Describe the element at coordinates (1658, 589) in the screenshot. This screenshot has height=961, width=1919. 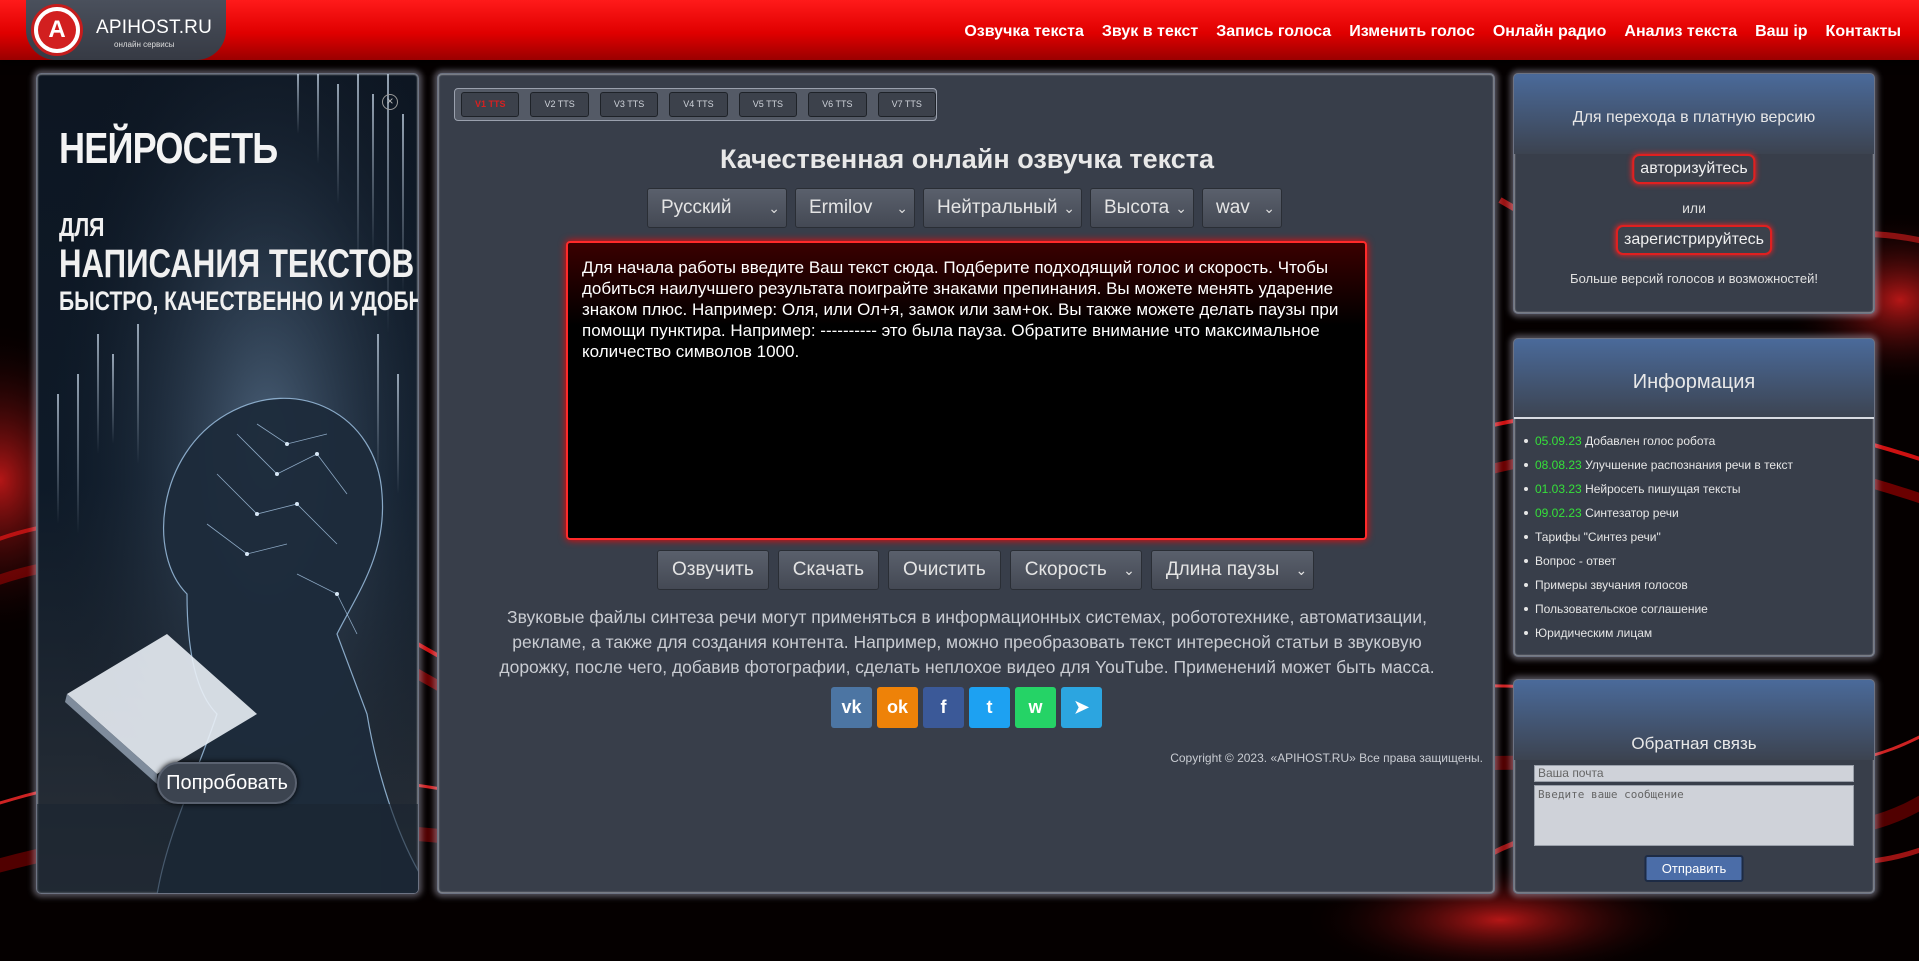
I see `list-item: Примеры звучания голосов` at that location.